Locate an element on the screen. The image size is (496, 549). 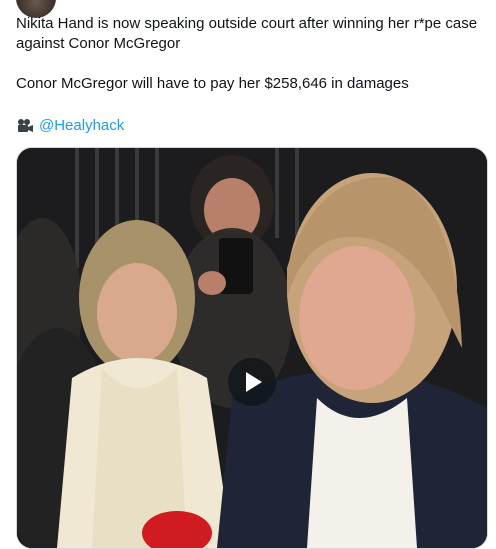
play-icon is located at coordinates (254, 382).